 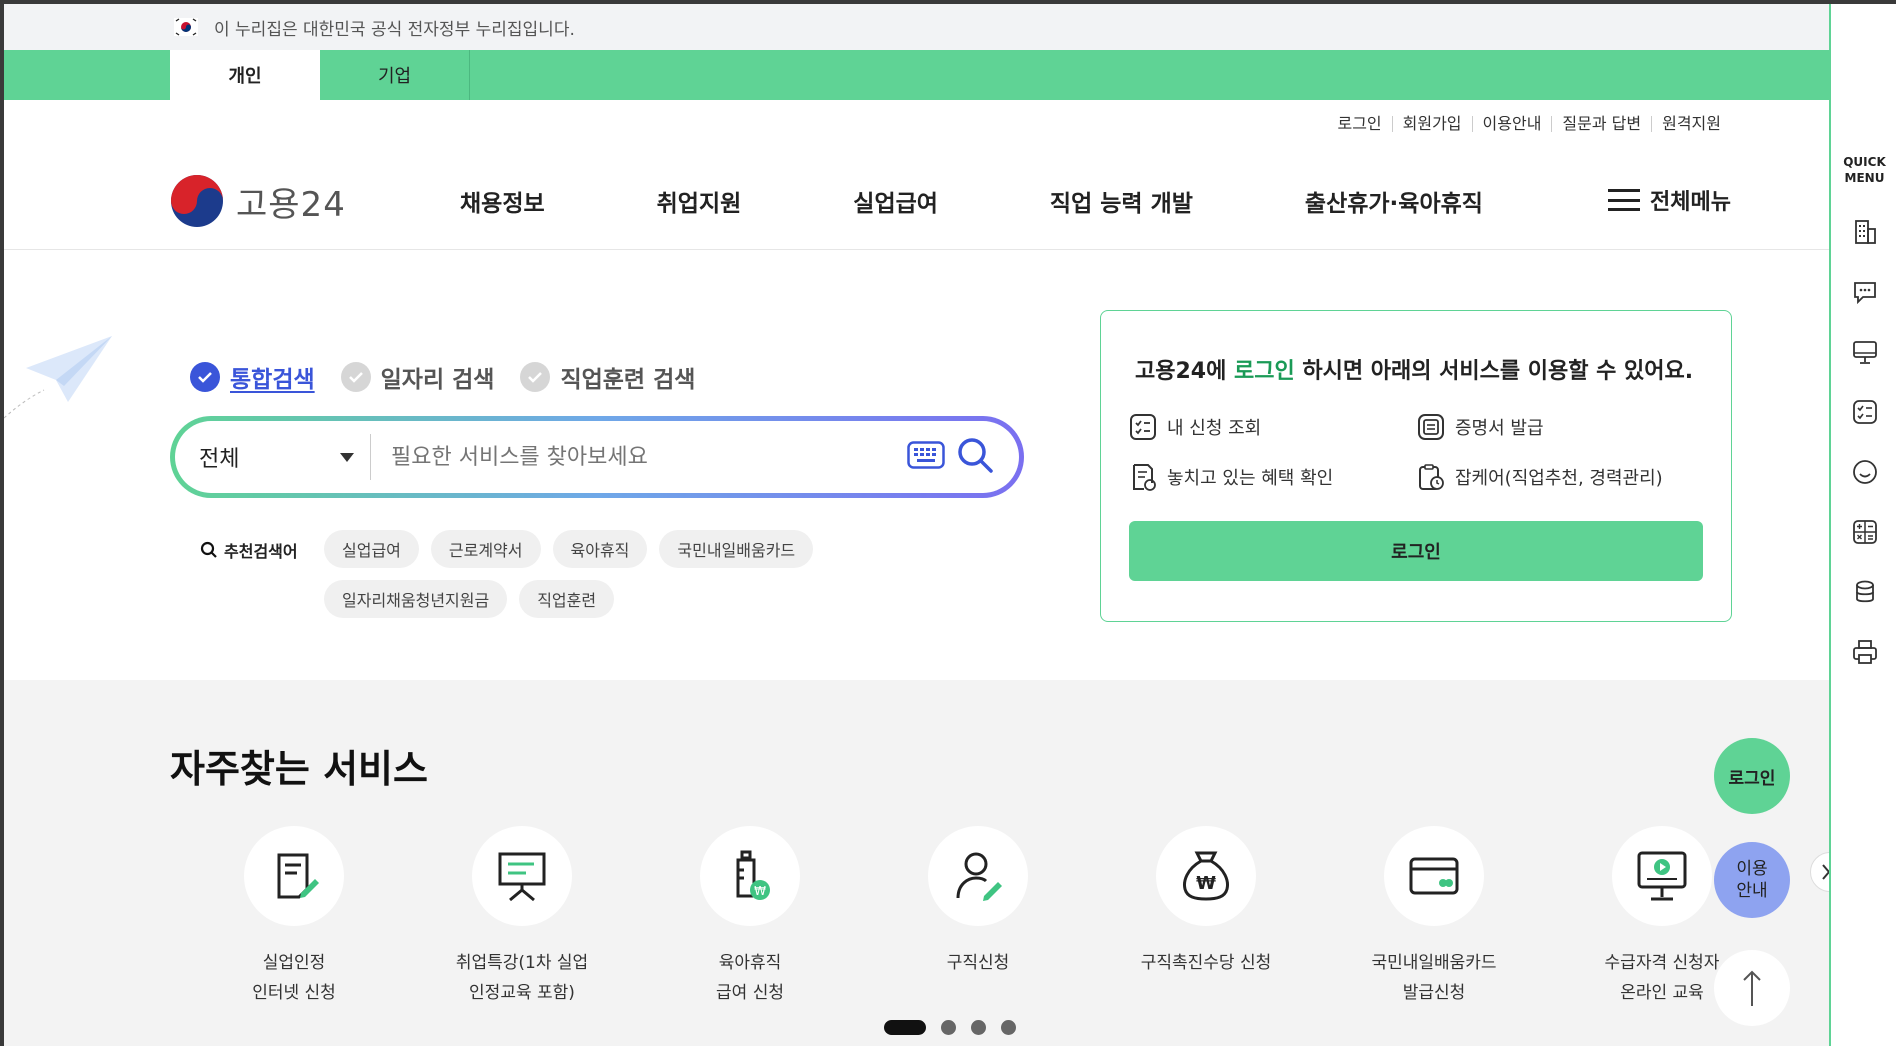 I want to click on paper-plane-icon, so click(x=64, y=377).